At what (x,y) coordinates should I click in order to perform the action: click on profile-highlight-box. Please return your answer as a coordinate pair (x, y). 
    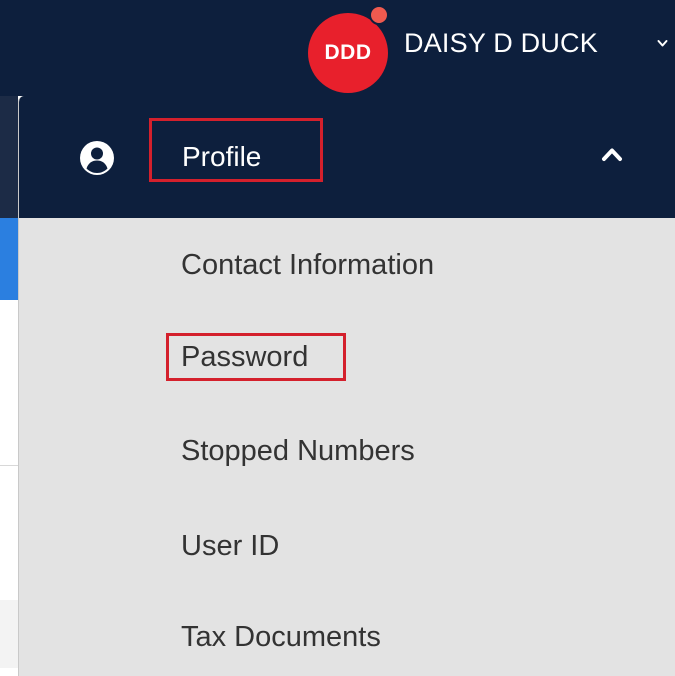
    Looking at the image, I should click on (236, 150).